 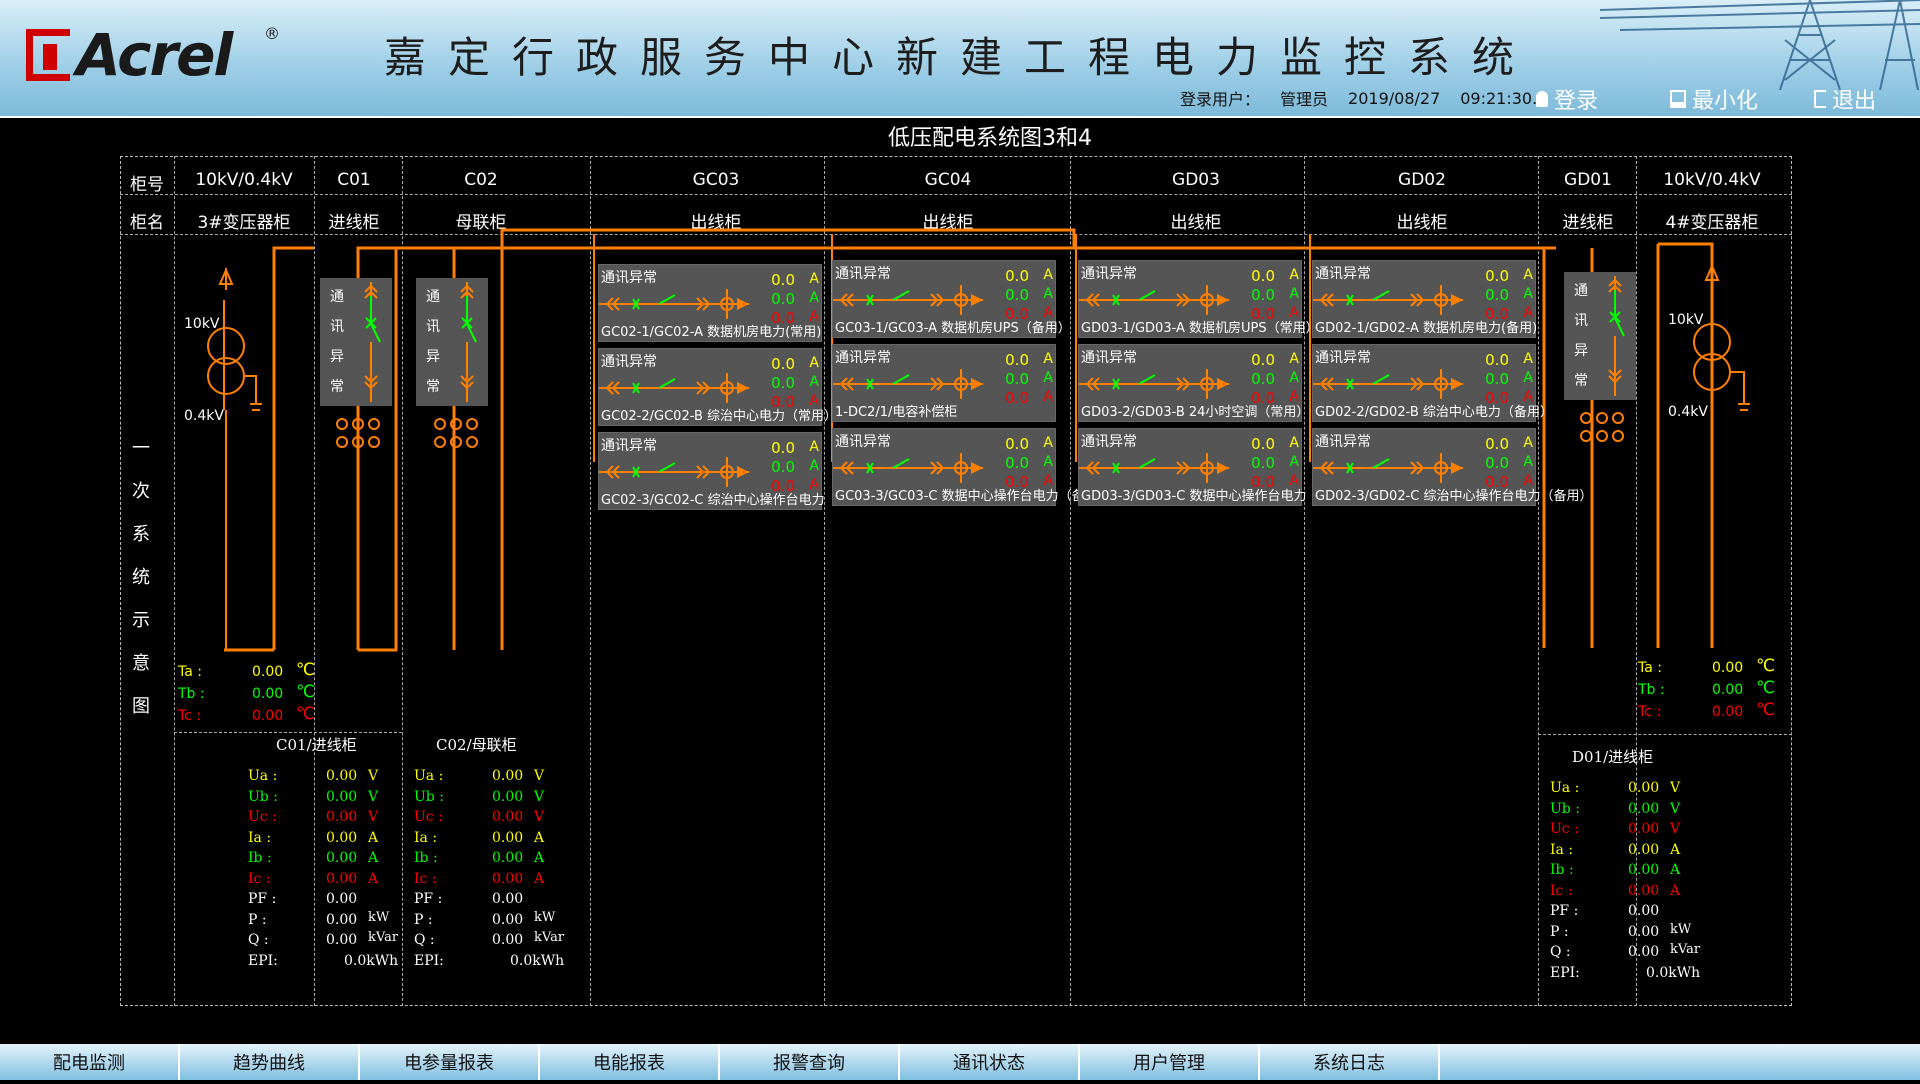 What do you see at coordinates (450, 1062) in the screenshot?
I see `nav-item: 电参量报表` at bounding box center [450, 1062].